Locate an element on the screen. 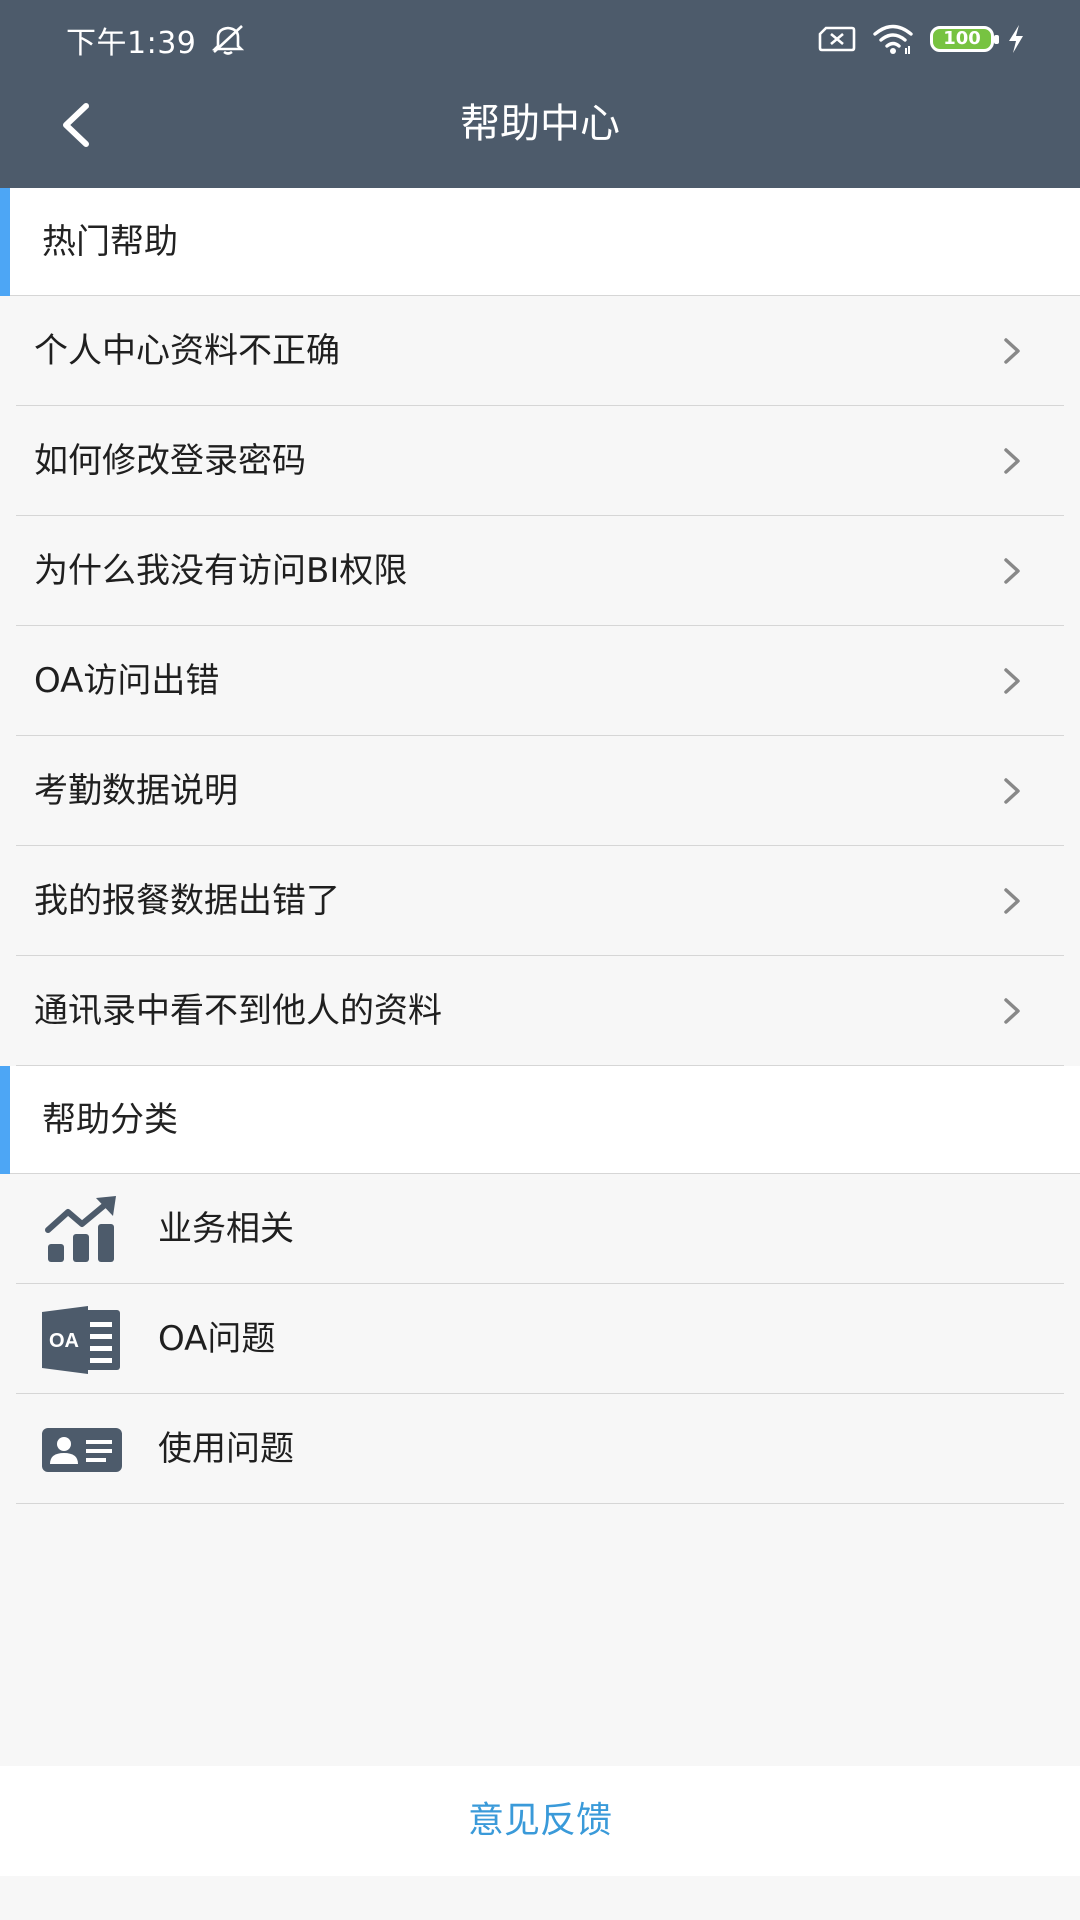  help-item-oa-error: OA访问出错 is located at coordinates (540, 681).